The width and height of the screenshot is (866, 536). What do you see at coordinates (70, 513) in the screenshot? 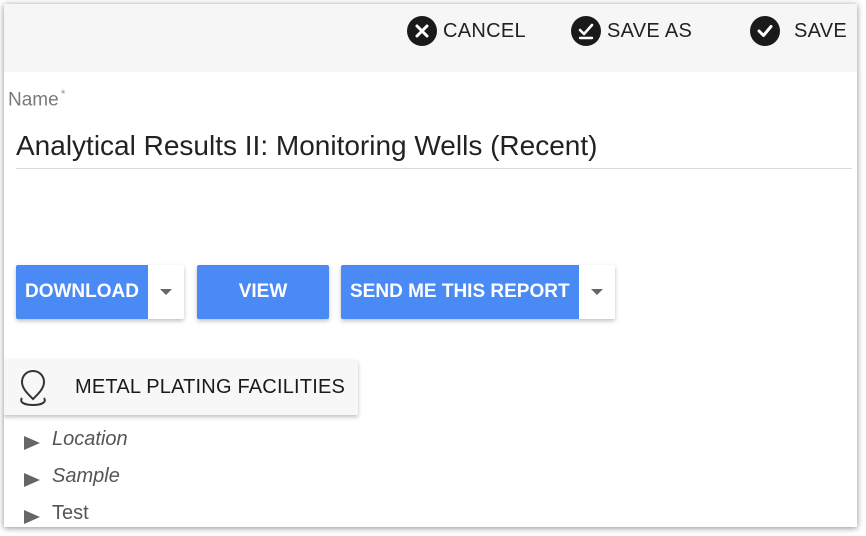
I see `tree-item-label: Test` at bounding box center [70, 513].